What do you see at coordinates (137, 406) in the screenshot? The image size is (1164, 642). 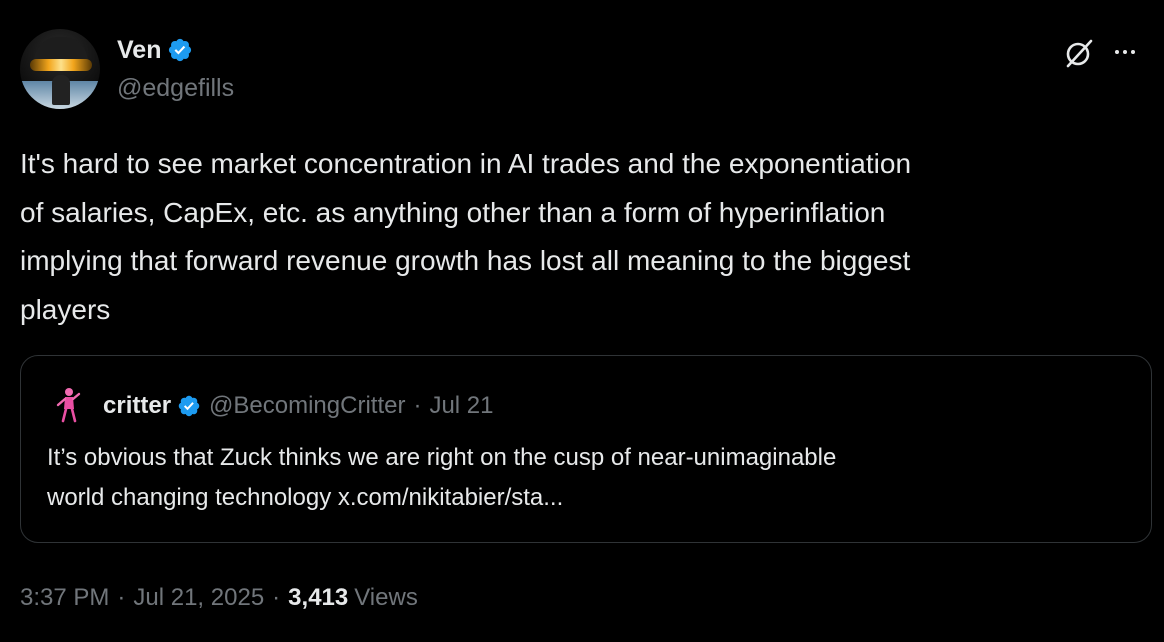 I see `quoted-author-display-name: critter` at bounding box center [137, 406].